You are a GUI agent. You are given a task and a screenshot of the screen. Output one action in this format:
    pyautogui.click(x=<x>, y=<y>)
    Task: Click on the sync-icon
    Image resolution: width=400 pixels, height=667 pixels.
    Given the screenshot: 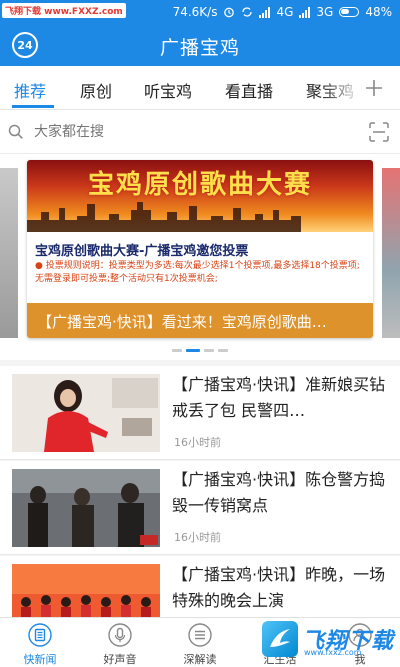 What is the action you would take?
    pyautogui.click(x=247, y=12)
    